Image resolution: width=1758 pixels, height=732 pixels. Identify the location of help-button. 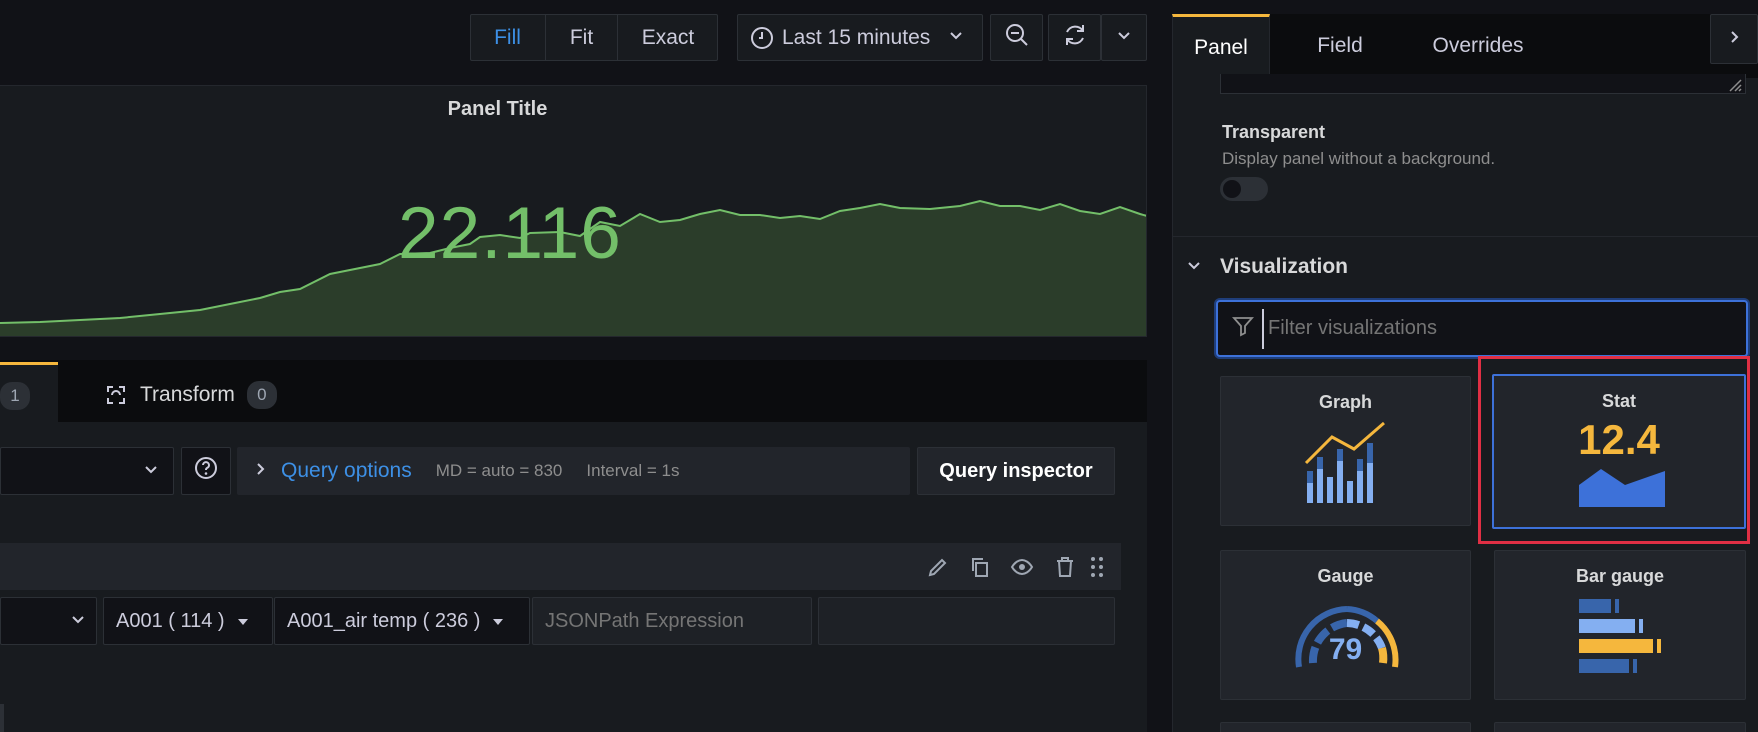
(206, 471).